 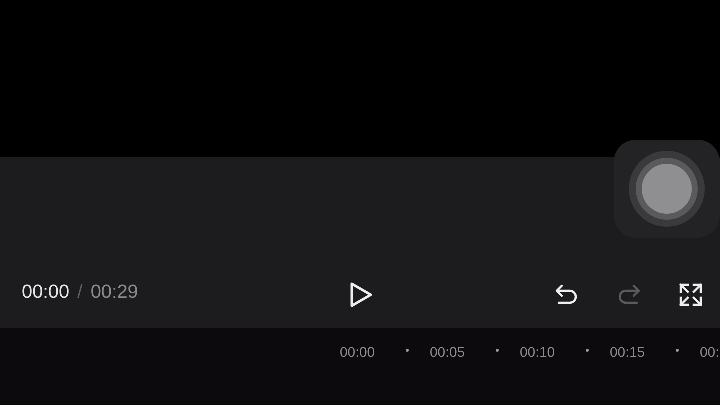 What do you see at coordinates (448, 352) in the screenshot?
I see `timeline-label: 00:05` at bounding box center [448, 352].